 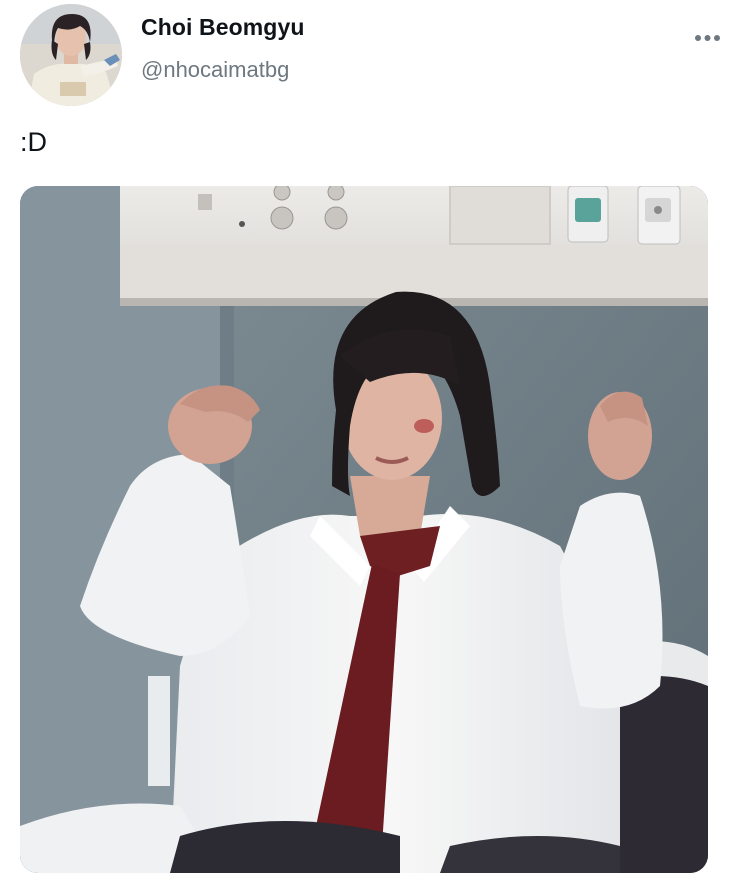 I want to click on tweet-text: :D, so click(x=33, y=142).